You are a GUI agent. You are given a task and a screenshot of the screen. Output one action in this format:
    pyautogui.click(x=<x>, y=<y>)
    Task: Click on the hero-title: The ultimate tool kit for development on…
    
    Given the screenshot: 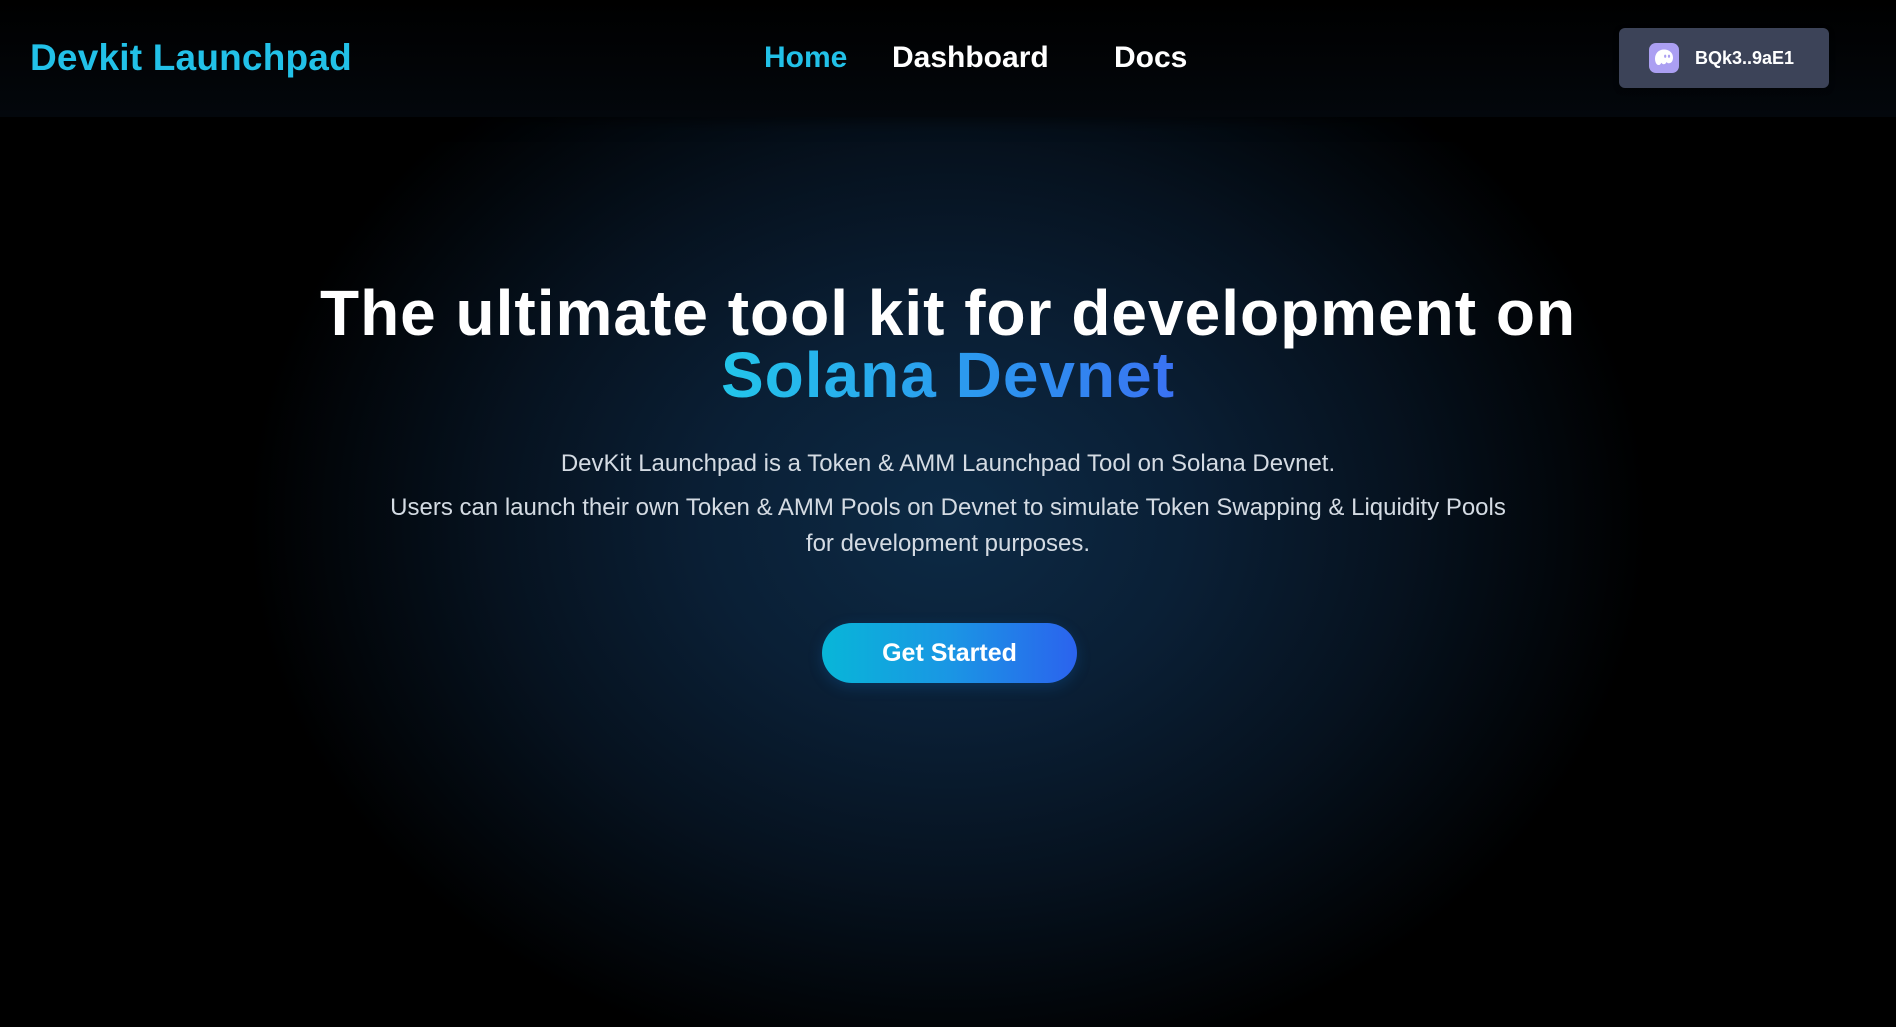 What is the action you would take?
    pyautogui.click(x=948, y=344)
    